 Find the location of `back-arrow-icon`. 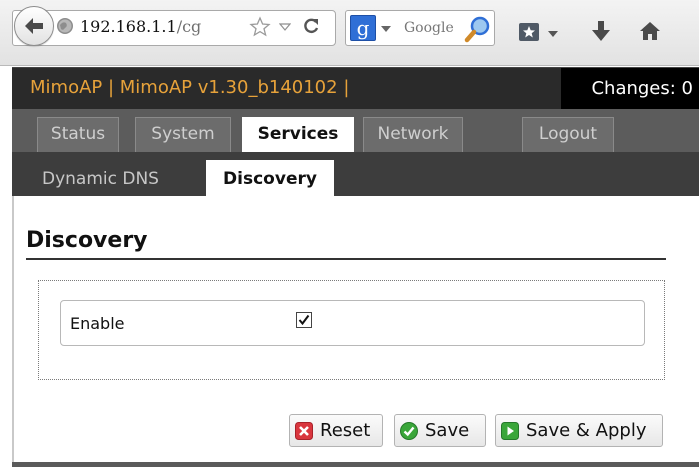

back-arrow-icon is located at coordinates (34, 26).